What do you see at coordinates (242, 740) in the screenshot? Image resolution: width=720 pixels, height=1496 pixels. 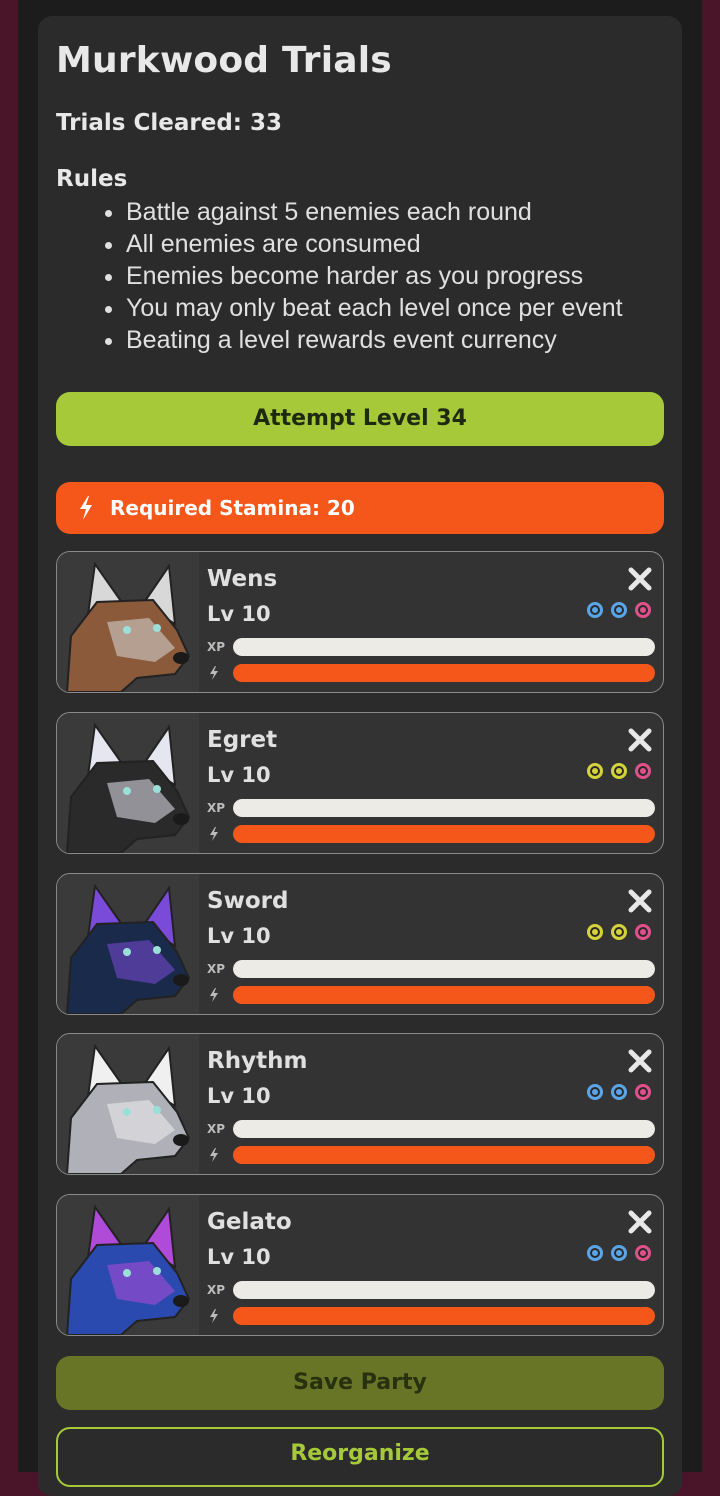 I see `member-name: Egret` at bounding box center [242, 740].